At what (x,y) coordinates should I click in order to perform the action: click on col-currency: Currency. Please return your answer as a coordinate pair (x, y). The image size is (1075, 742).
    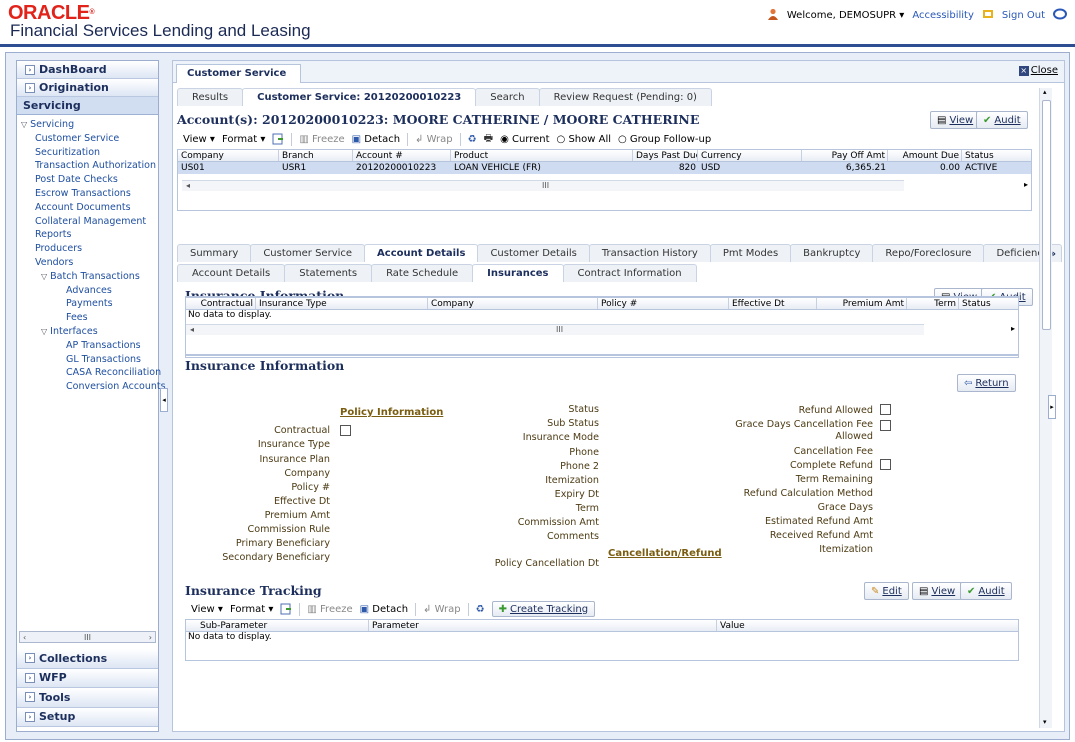
    Looking at the image, I should click on (750, 155).